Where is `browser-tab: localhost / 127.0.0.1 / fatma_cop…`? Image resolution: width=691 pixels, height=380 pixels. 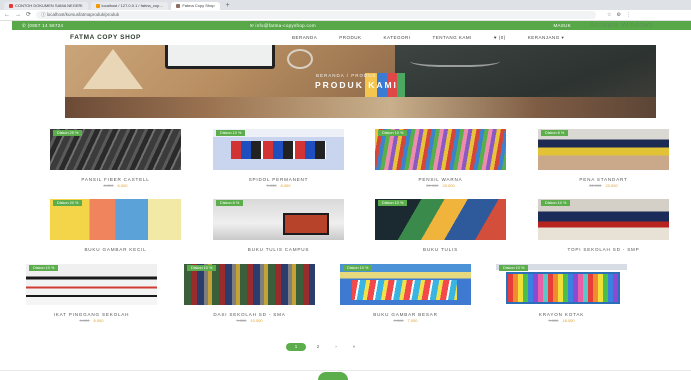
browser-tab: localhost / 127.0.0.1 / fatma_cop… is located at coordinates (129, 6).